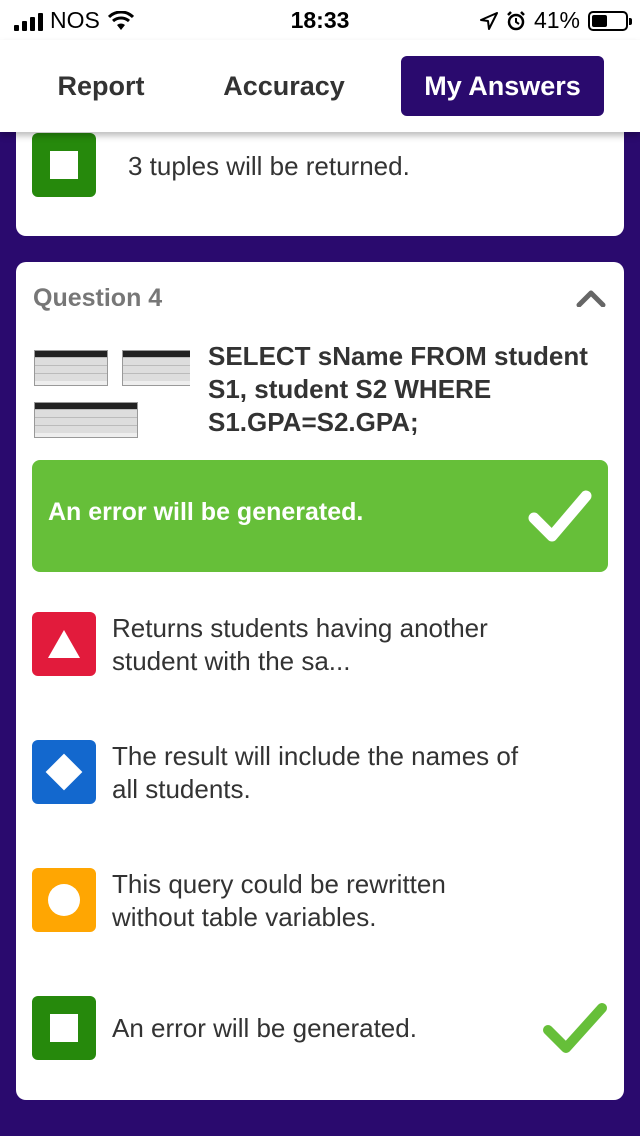 This screenshot has width=640, height=1136. Describe the element at coordinates (610, 20) in the screenshot. I see `battery-icon` at that location.